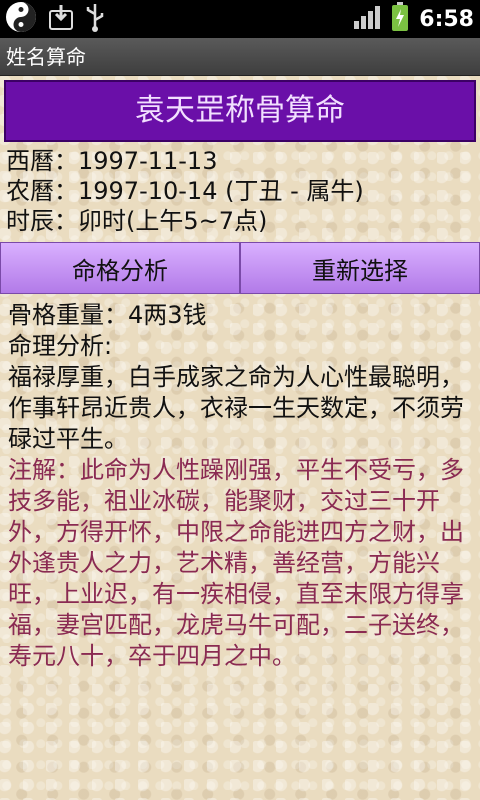 The image size is (480, 800). Describe the element at coordinates (240, 57) in the screenshot. I see `app-title-bar: 姓名算命` at that location.